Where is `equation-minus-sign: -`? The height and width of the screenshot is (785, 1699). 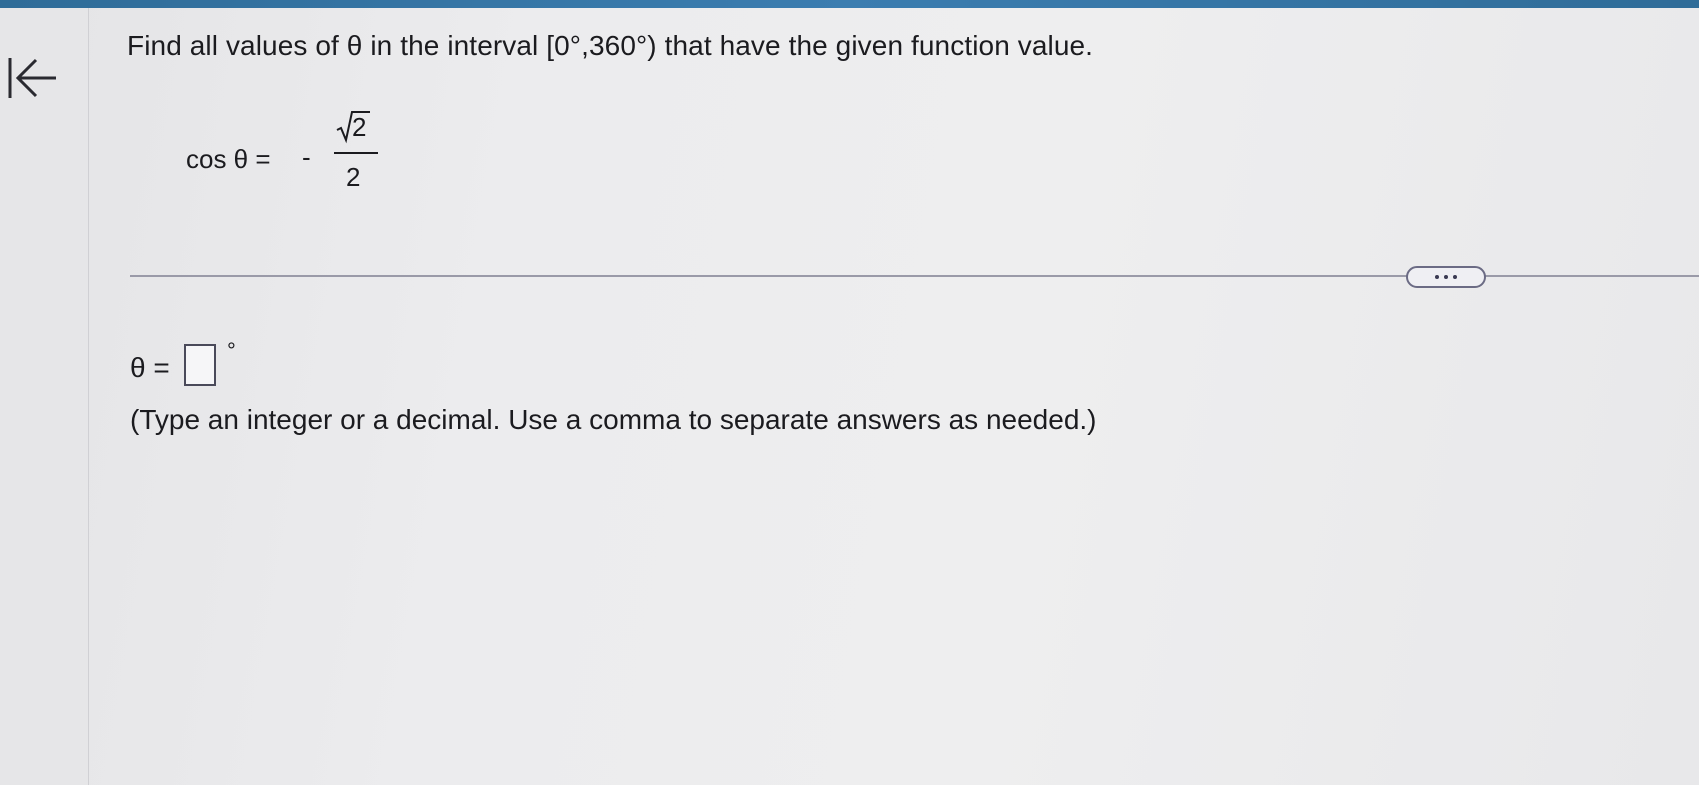
equation-minus-sign: - is located at coordinates (306, 157).